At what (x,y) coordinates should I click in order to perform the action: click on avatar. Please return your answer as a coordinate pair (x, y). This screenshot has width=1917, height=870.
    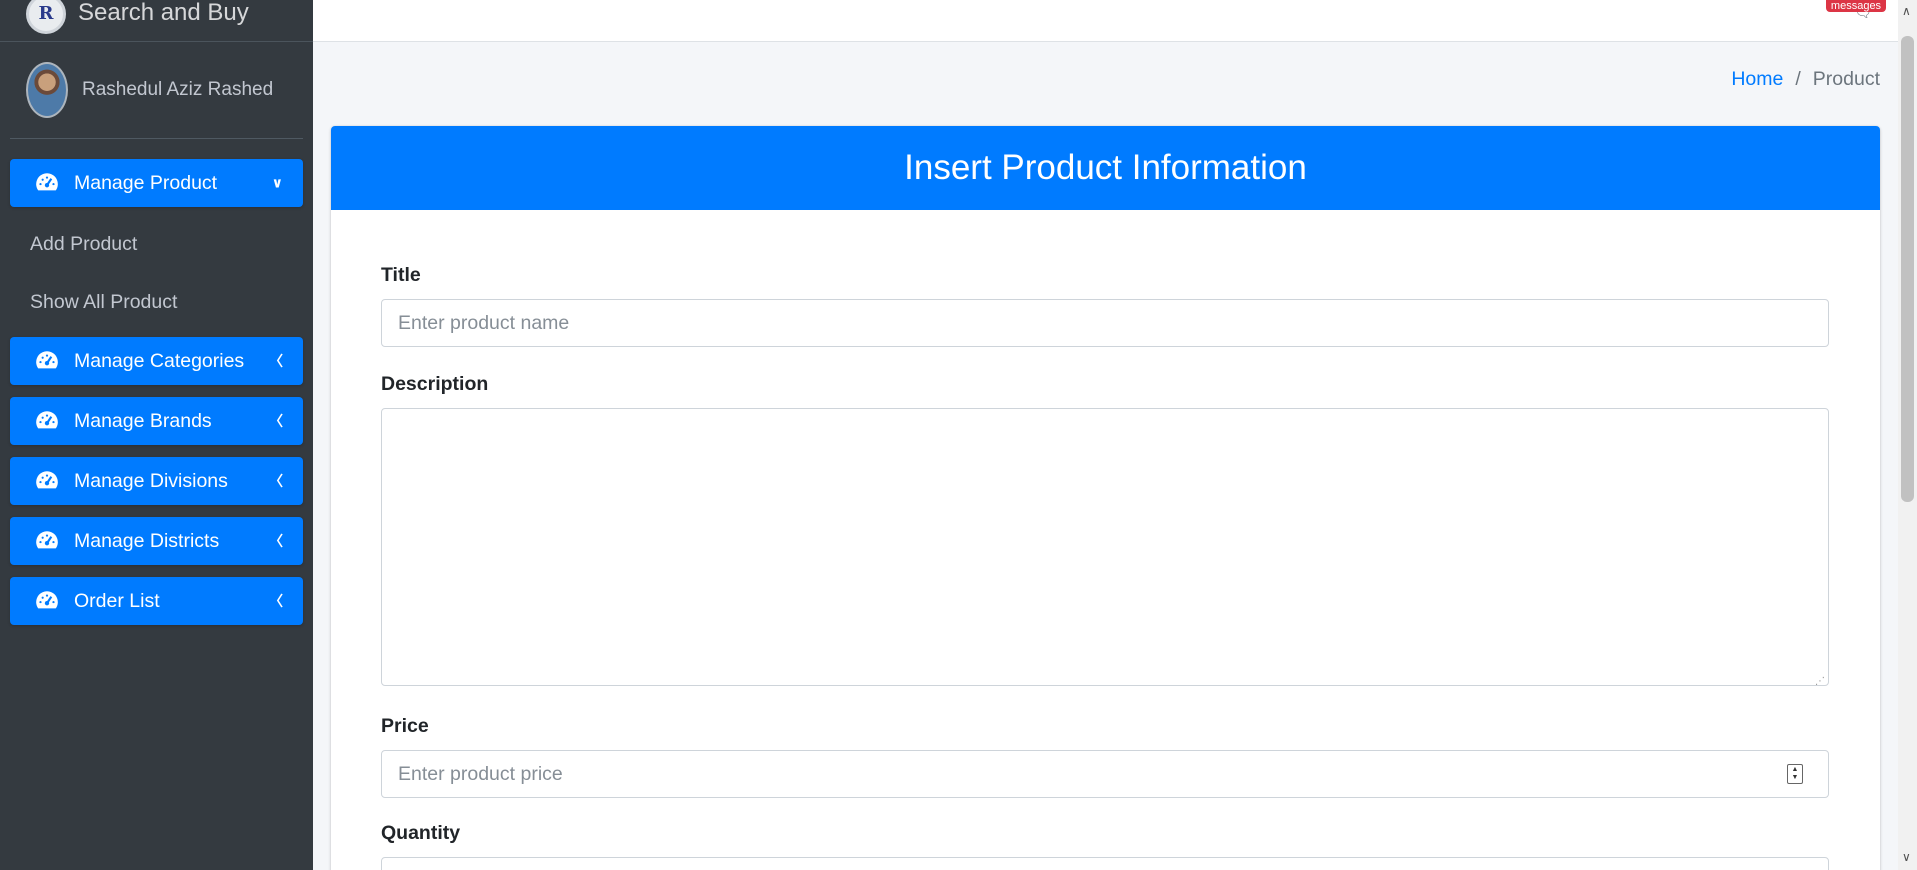
    Looking at the image, I should click on (47, 90).